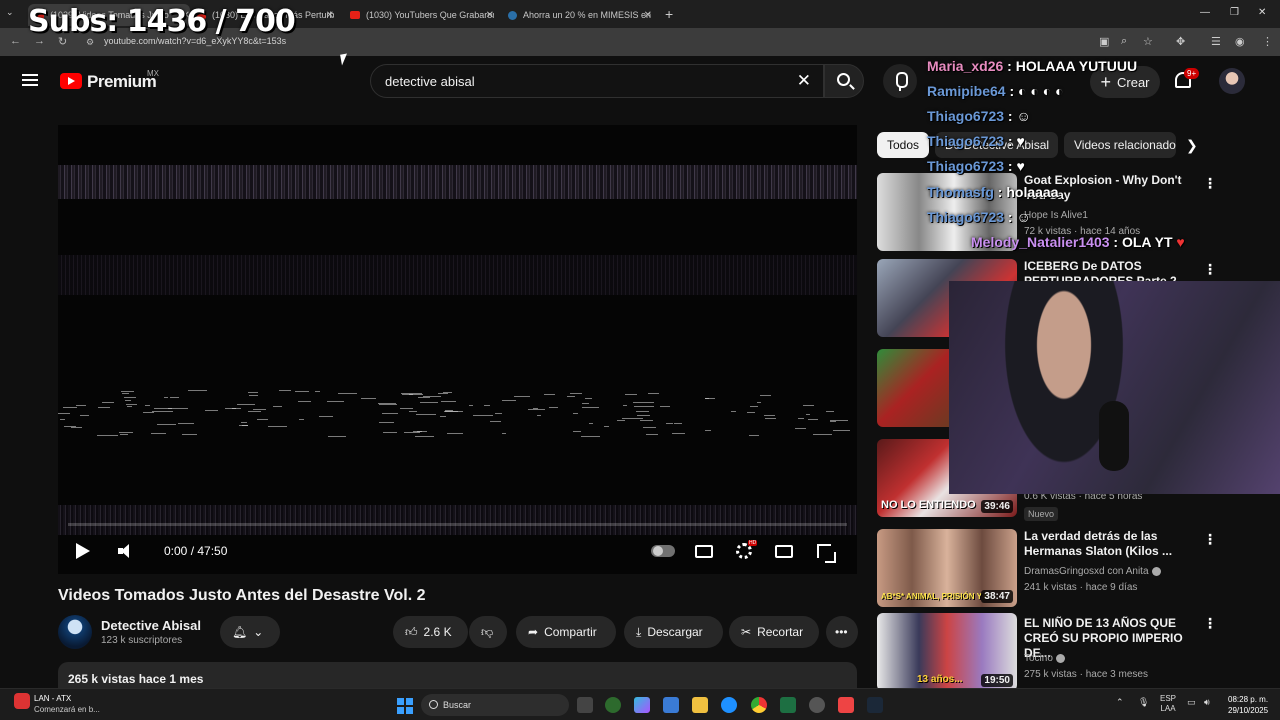  Describe the element at coordinates (669, 14) in the screenshot. I see `new-tab-plus-icon: +` at that location.